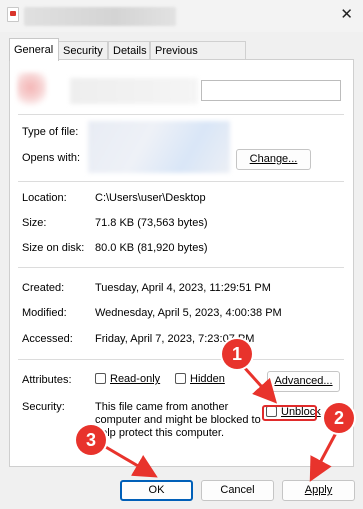 This screenshot has width=363, height=509. I want to click on arrow-to-unblock, so click(259, 384).